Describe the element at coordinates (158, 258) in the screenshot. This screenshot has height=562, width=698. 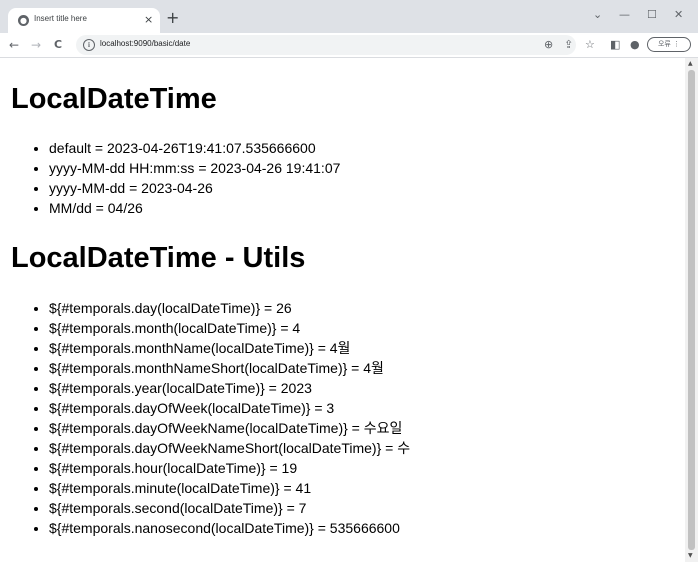
I see `section-heading-utils: LocalDateTime - Utils` at that location.